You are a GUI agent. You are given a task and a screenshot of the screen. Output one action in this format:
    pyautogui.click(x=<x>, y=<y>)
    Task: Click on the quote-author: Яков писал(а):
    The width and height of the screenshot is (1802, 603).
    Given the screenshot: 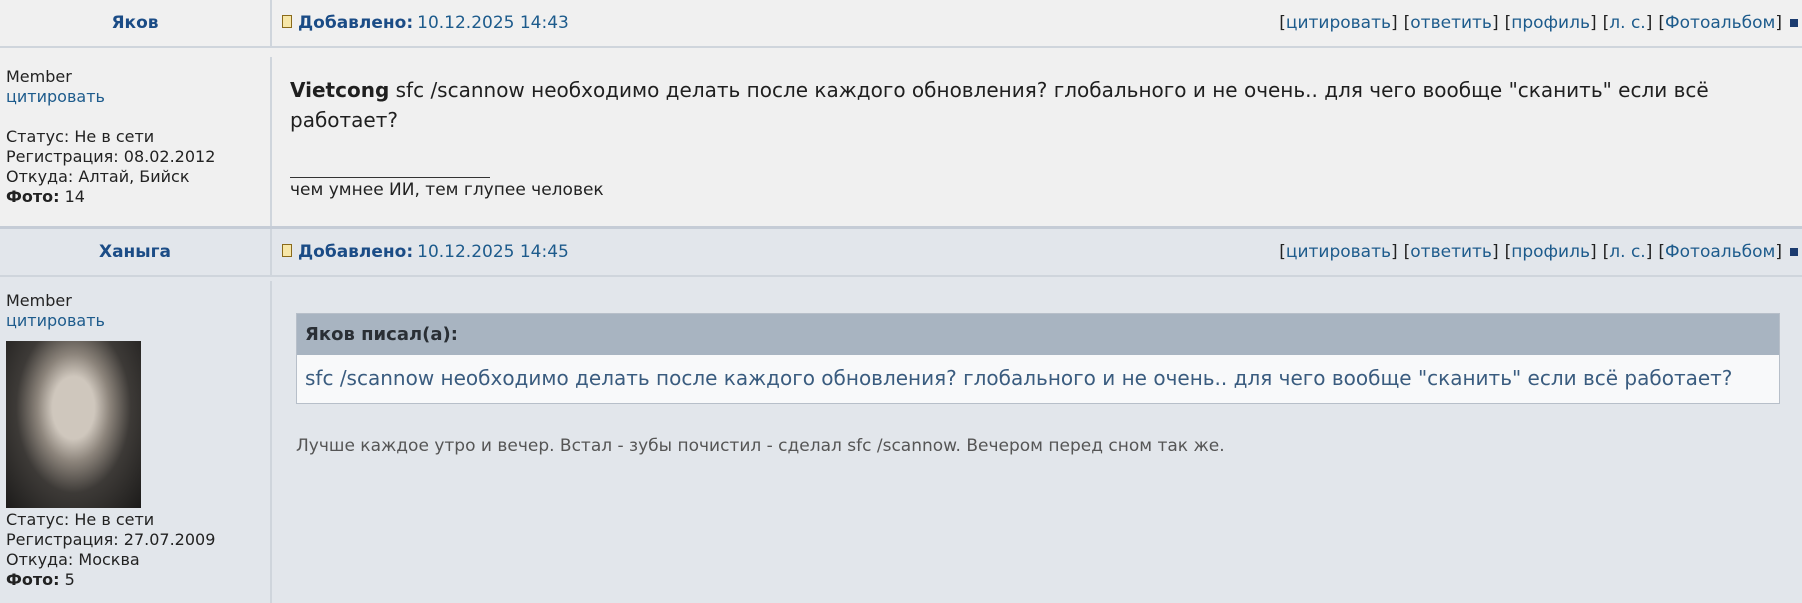 What is the action you would take?
    pyautogui.click(x=1038, y=334)
    